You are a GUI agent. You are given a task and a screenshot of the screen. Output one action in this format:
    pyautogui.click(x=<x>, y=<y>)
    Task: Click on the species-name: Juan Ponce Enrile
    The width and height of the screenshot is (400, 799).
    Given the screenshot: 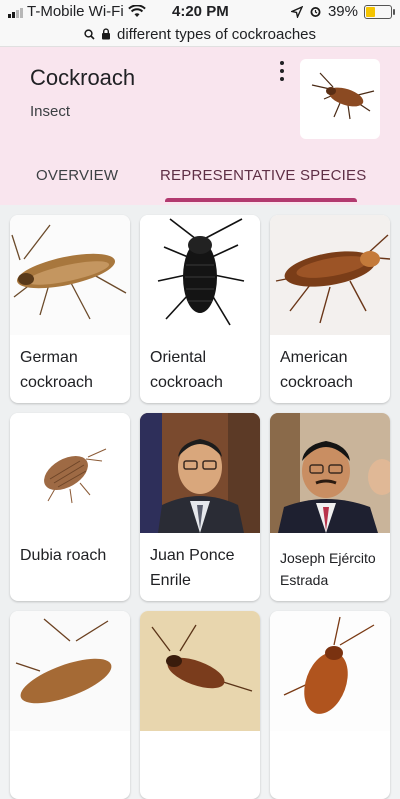 What is the action you would take?
    pyautogui.click(x=192, y=568)
    